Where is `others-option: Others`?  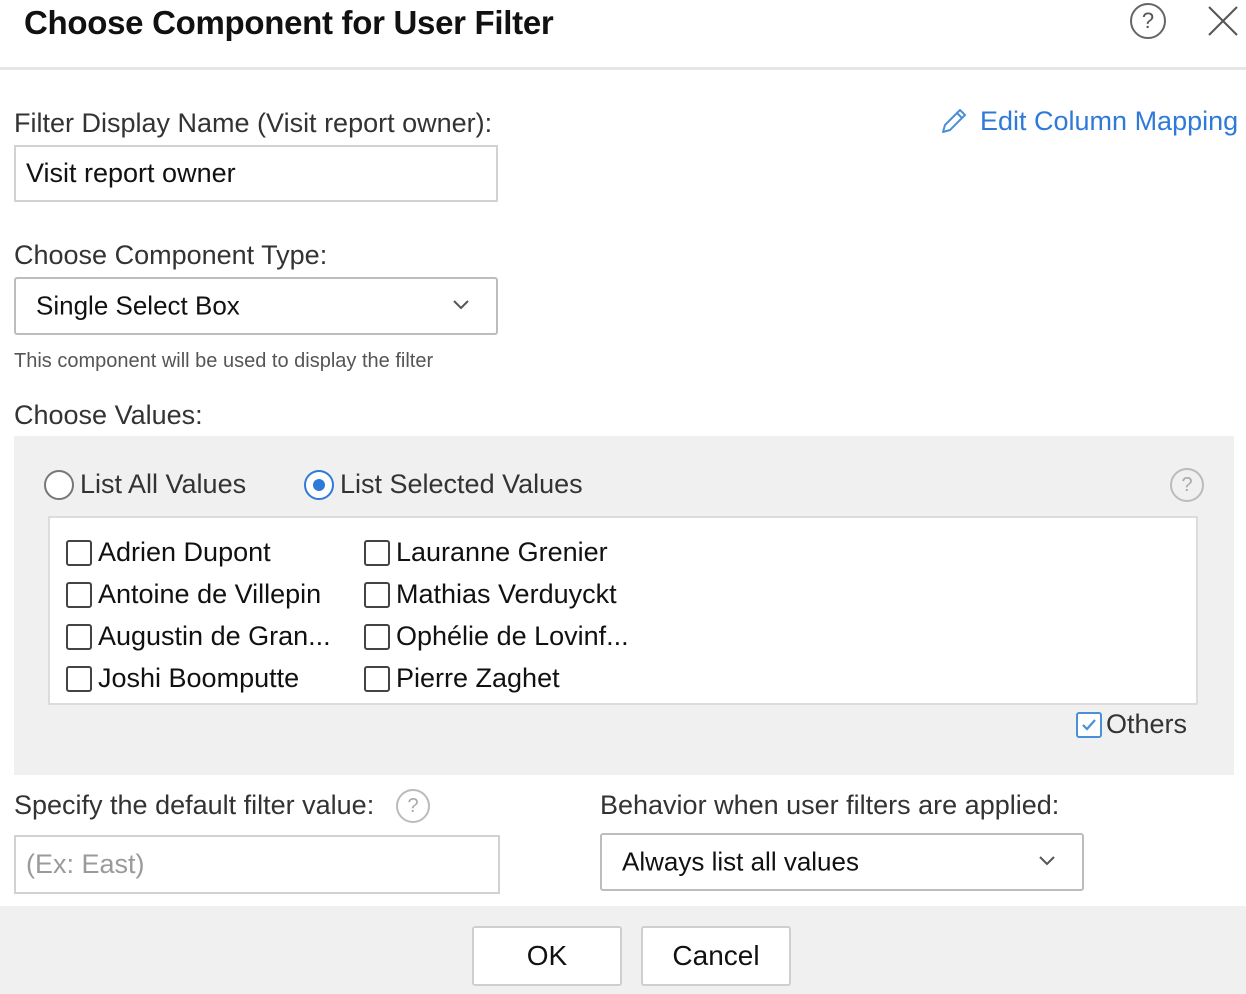
others-option: Others is located at coordinates (1131, 724).